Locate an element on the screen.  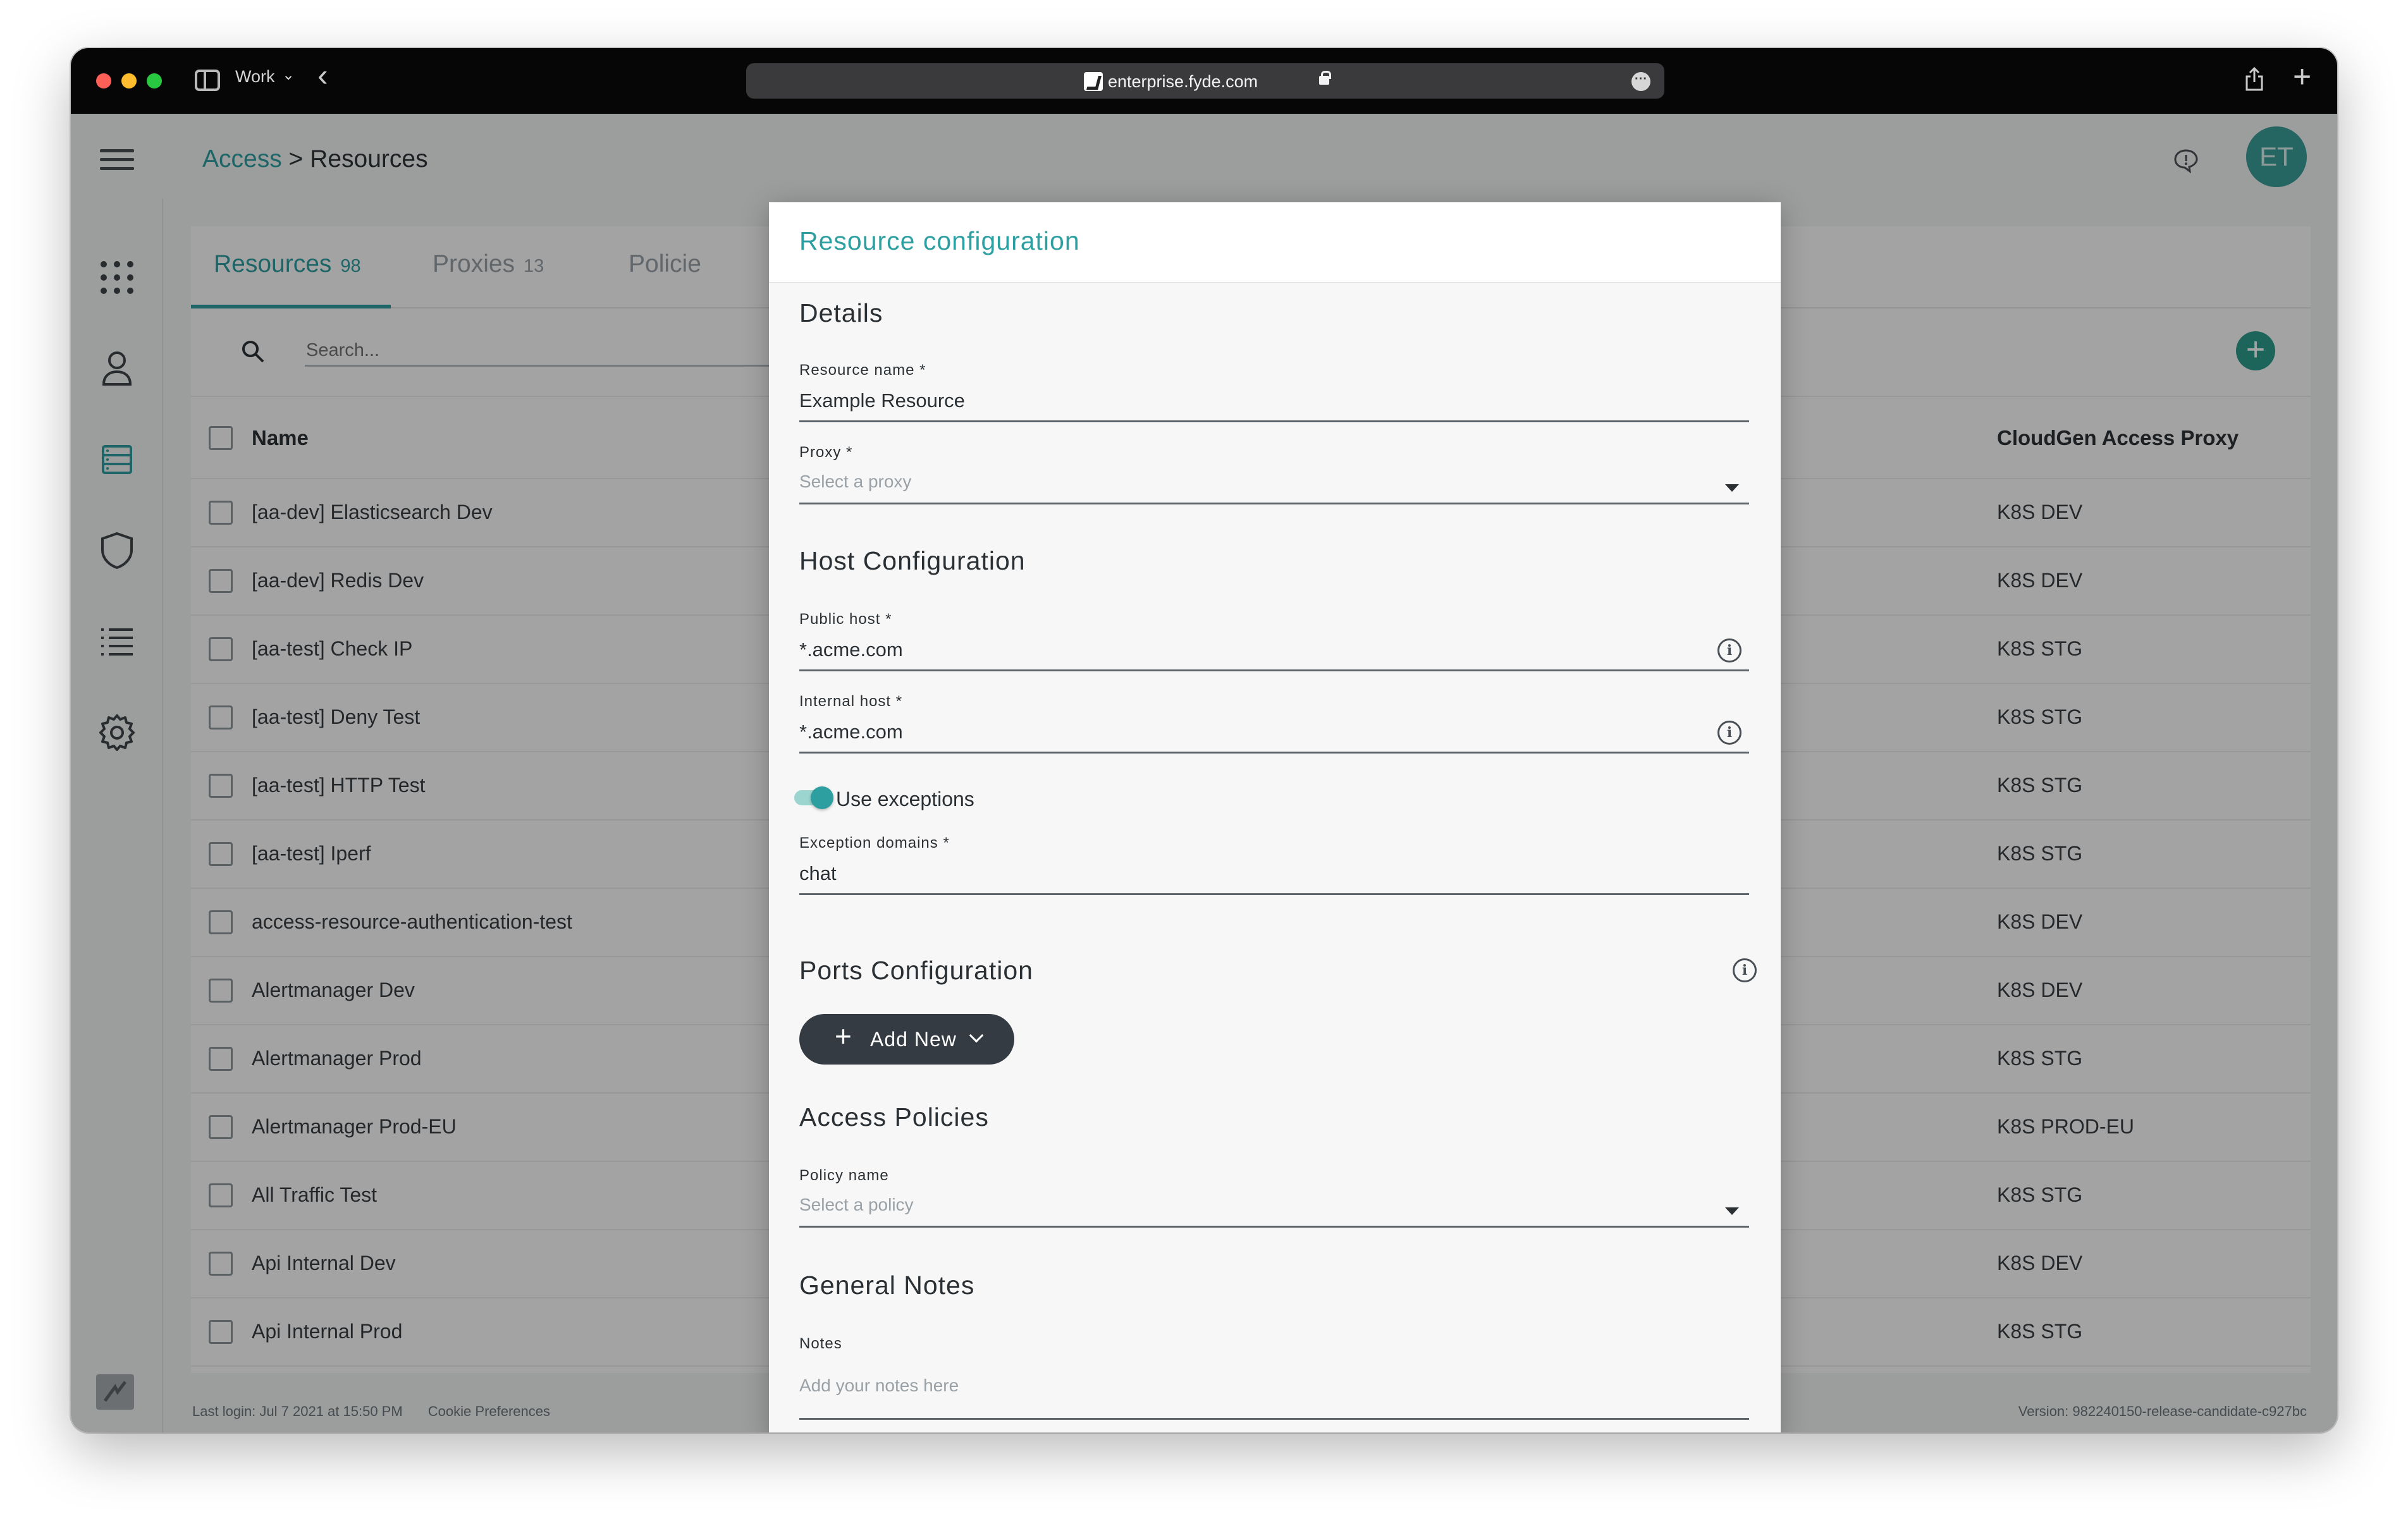
ports-configuration-title: Ports Configuration is located at coordinates (916, 970).